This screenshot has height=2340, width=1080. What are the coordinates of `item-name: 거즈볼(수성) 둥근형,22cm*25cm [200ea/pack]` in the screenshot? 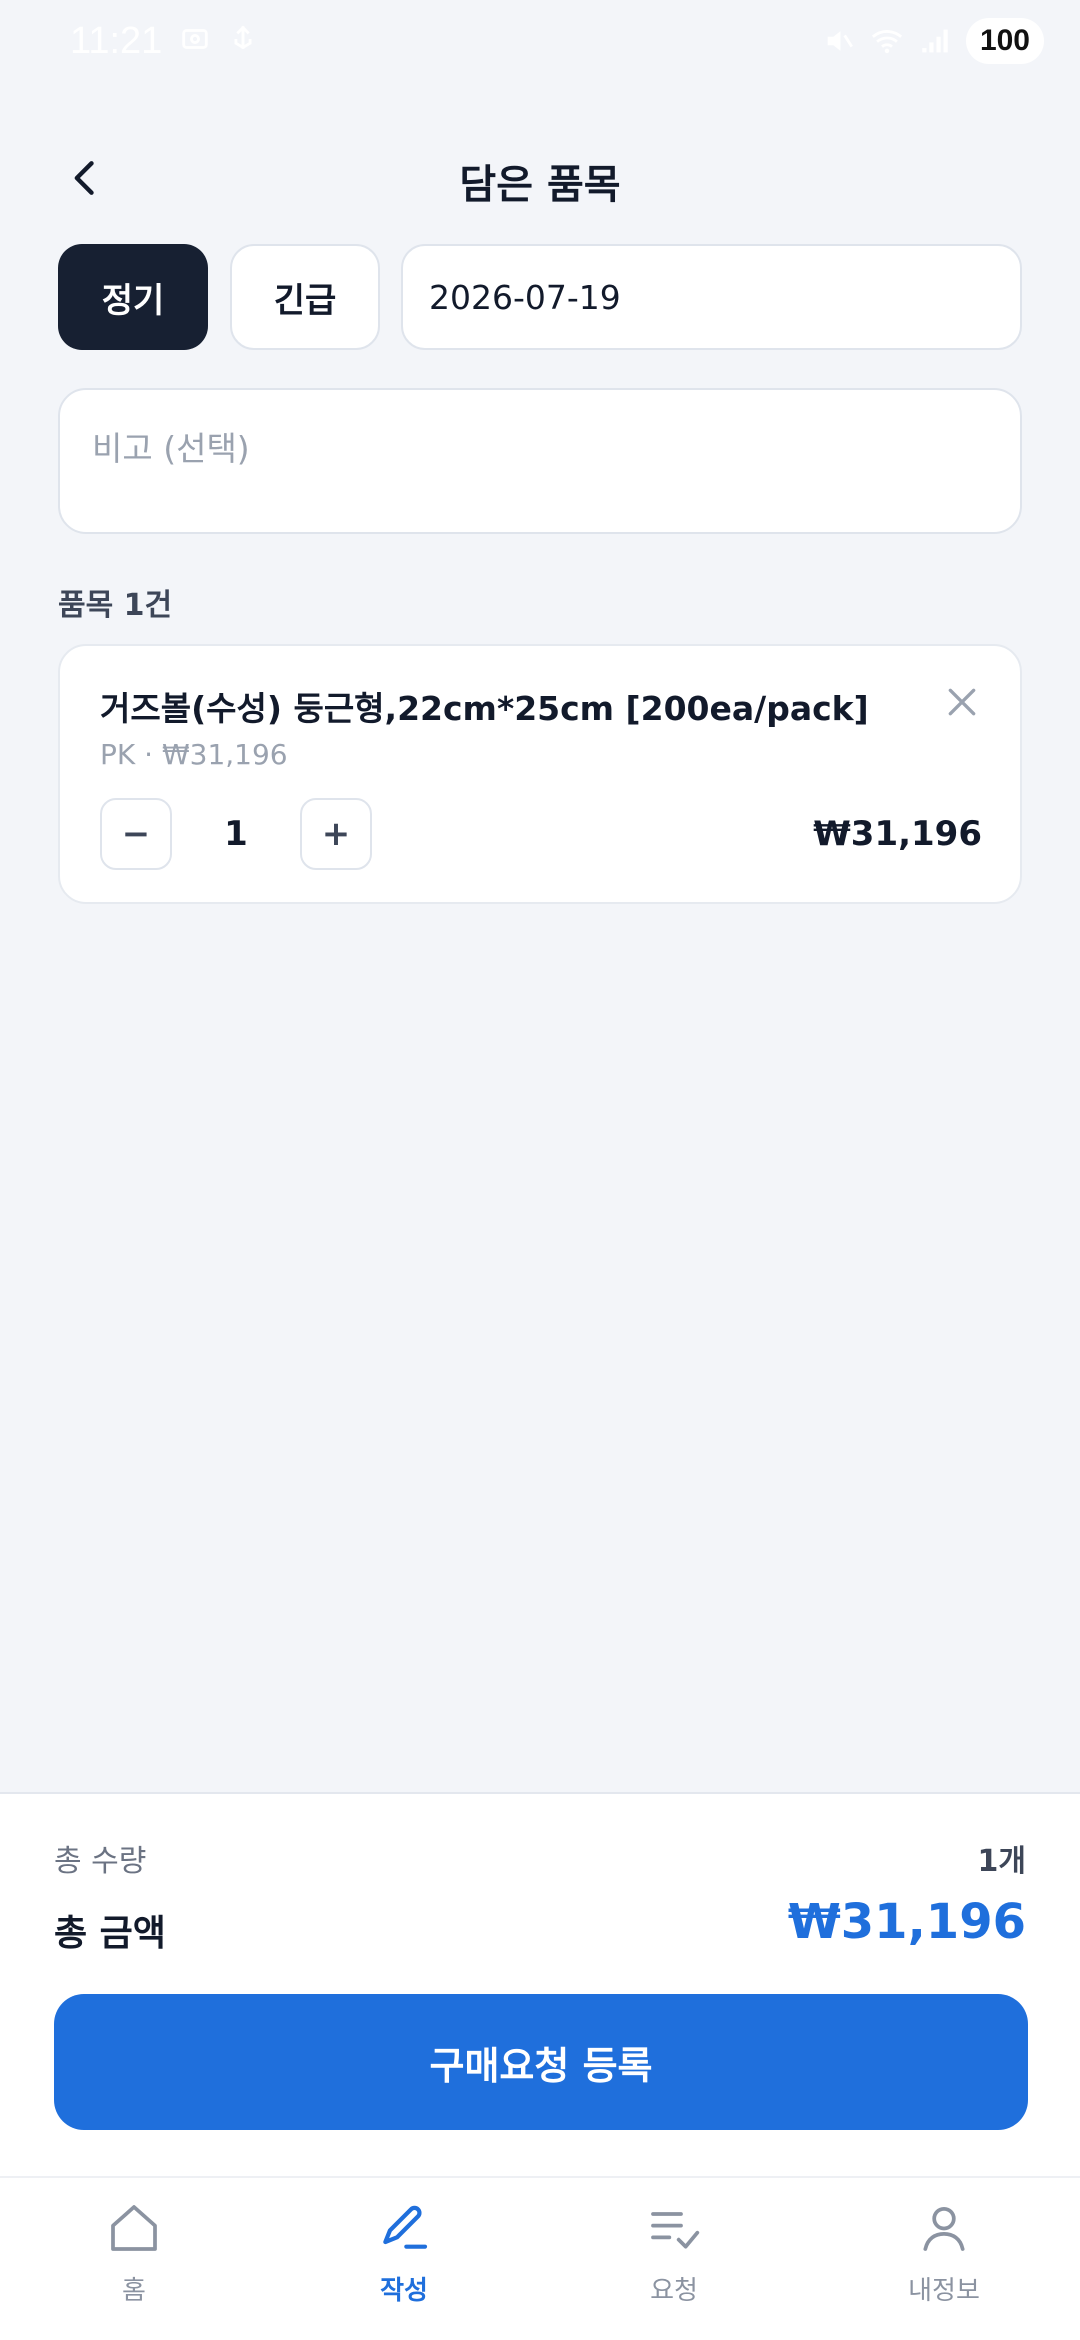 It's located at (484, 708).